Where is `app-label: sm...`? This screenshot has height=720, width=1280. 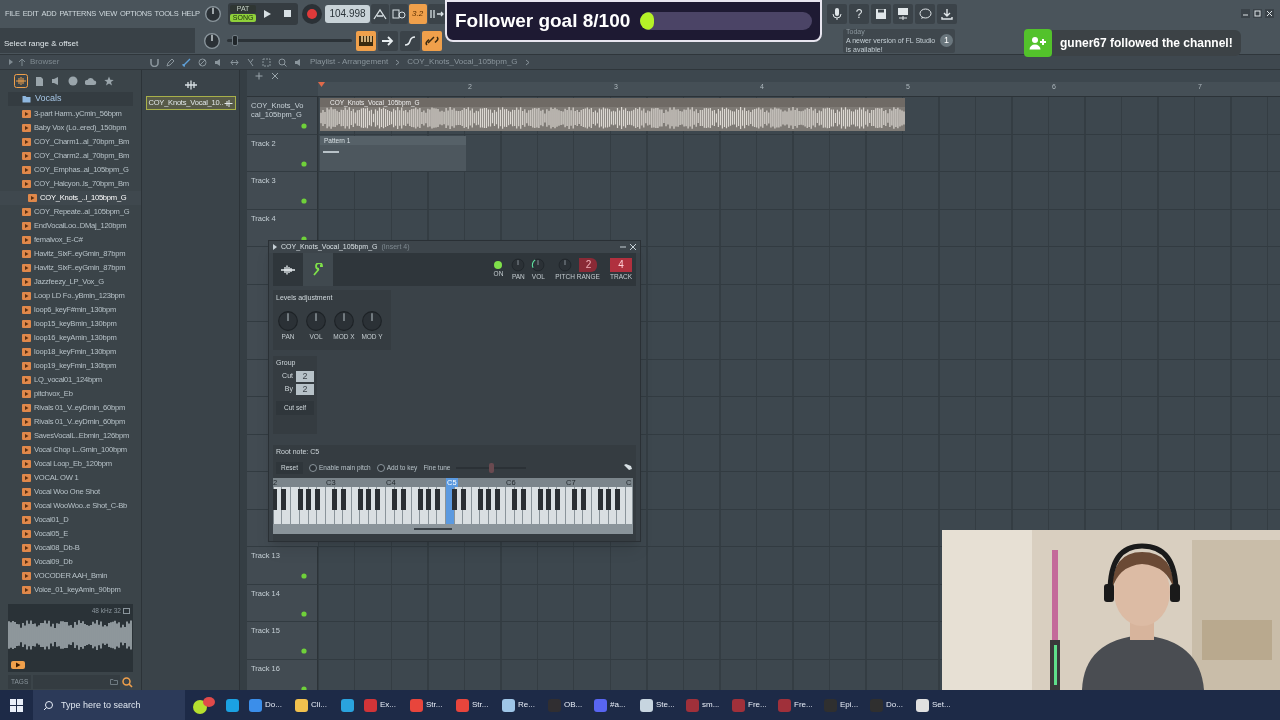 app-label: sm... is located at coordinates (711, 705).